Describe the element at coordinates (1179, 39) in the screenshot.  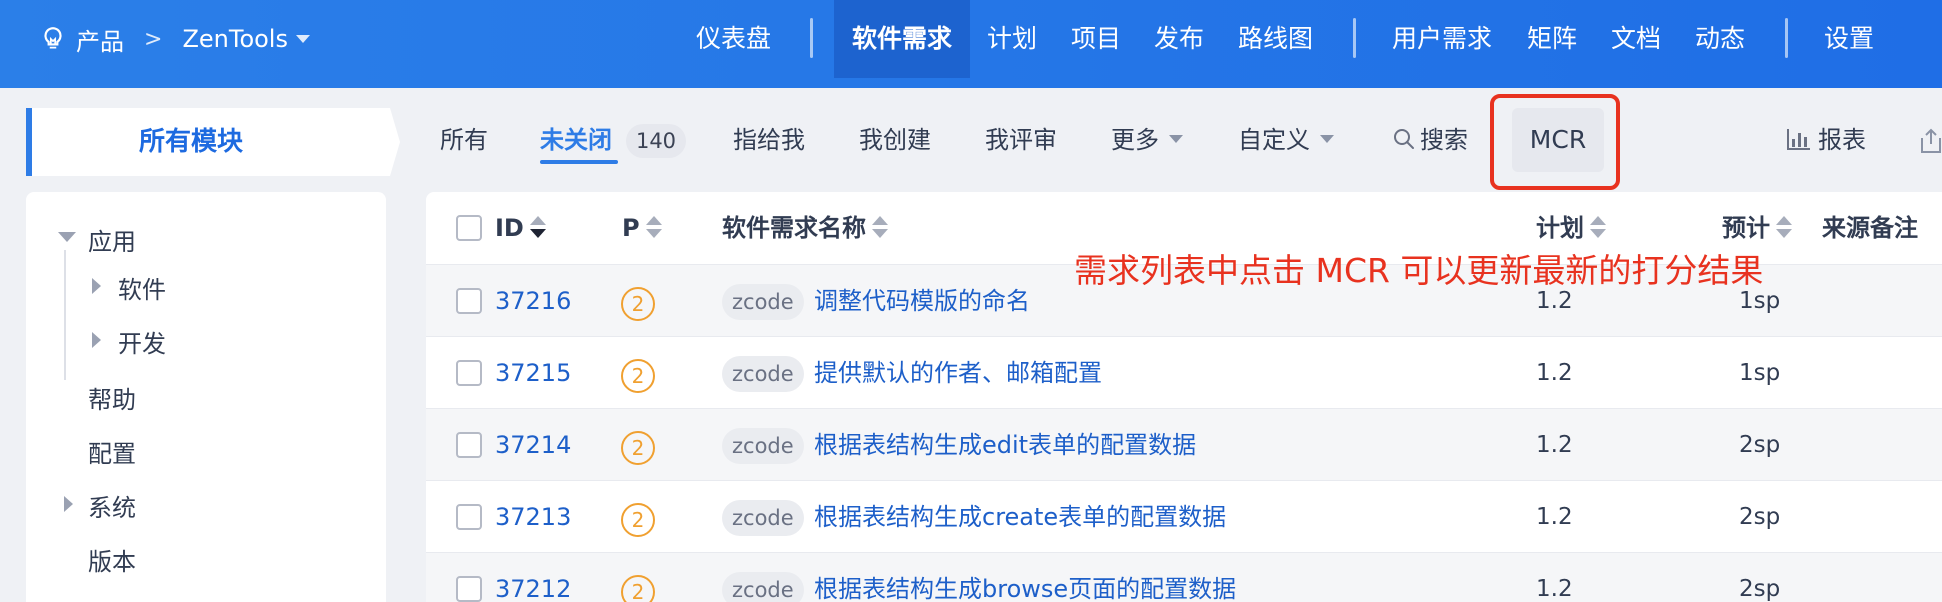
I see `nav-release: 发布` at that location.